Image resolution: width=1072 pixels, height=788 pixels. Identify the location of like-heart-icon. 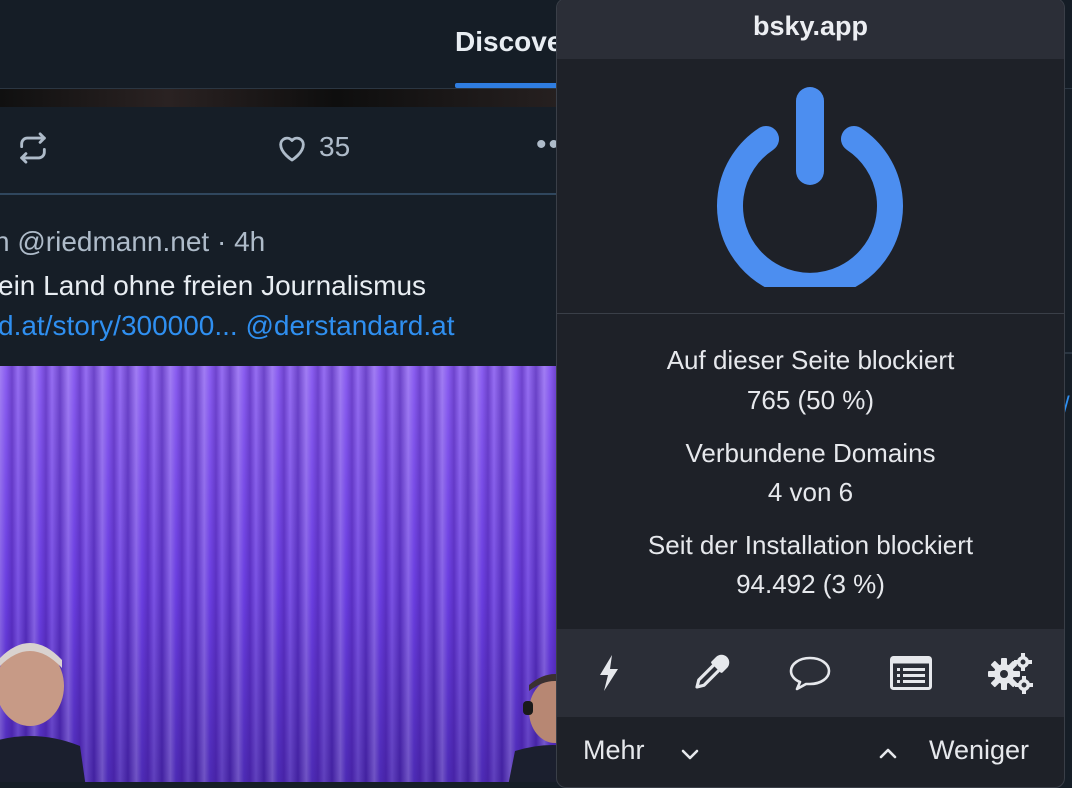
(292, 148).